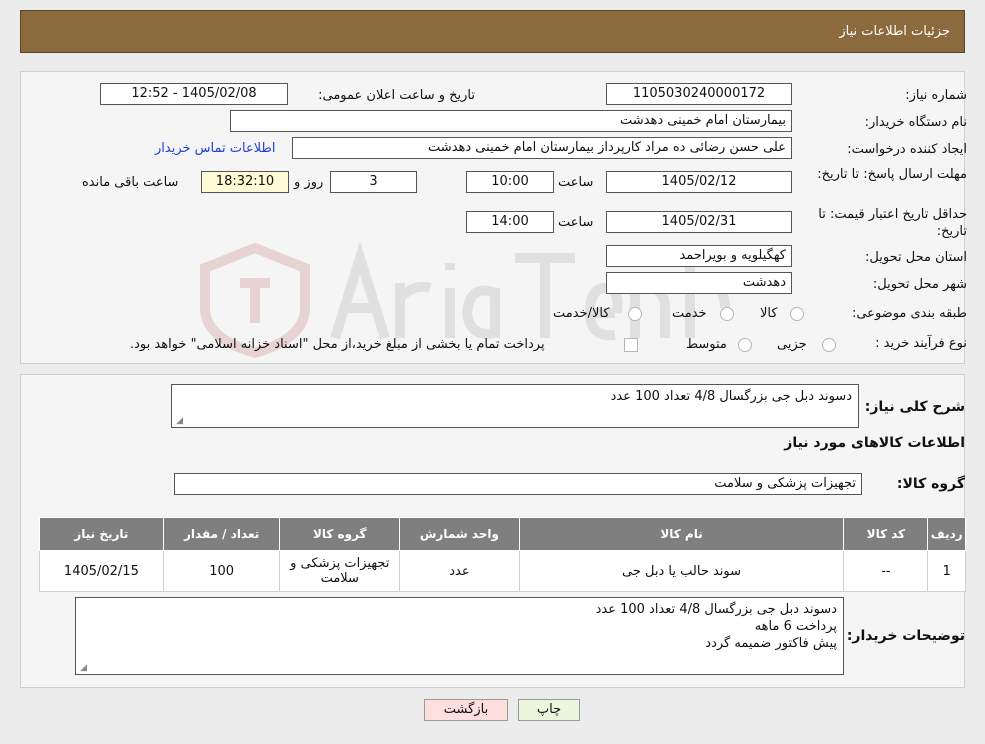 Image resolution: width=985 pixels, height=744 pixels. What do you see at coordinates (769, 313) in the screenshot?
I see `category-goods-label: کالا` at bounding box center [769, 313].